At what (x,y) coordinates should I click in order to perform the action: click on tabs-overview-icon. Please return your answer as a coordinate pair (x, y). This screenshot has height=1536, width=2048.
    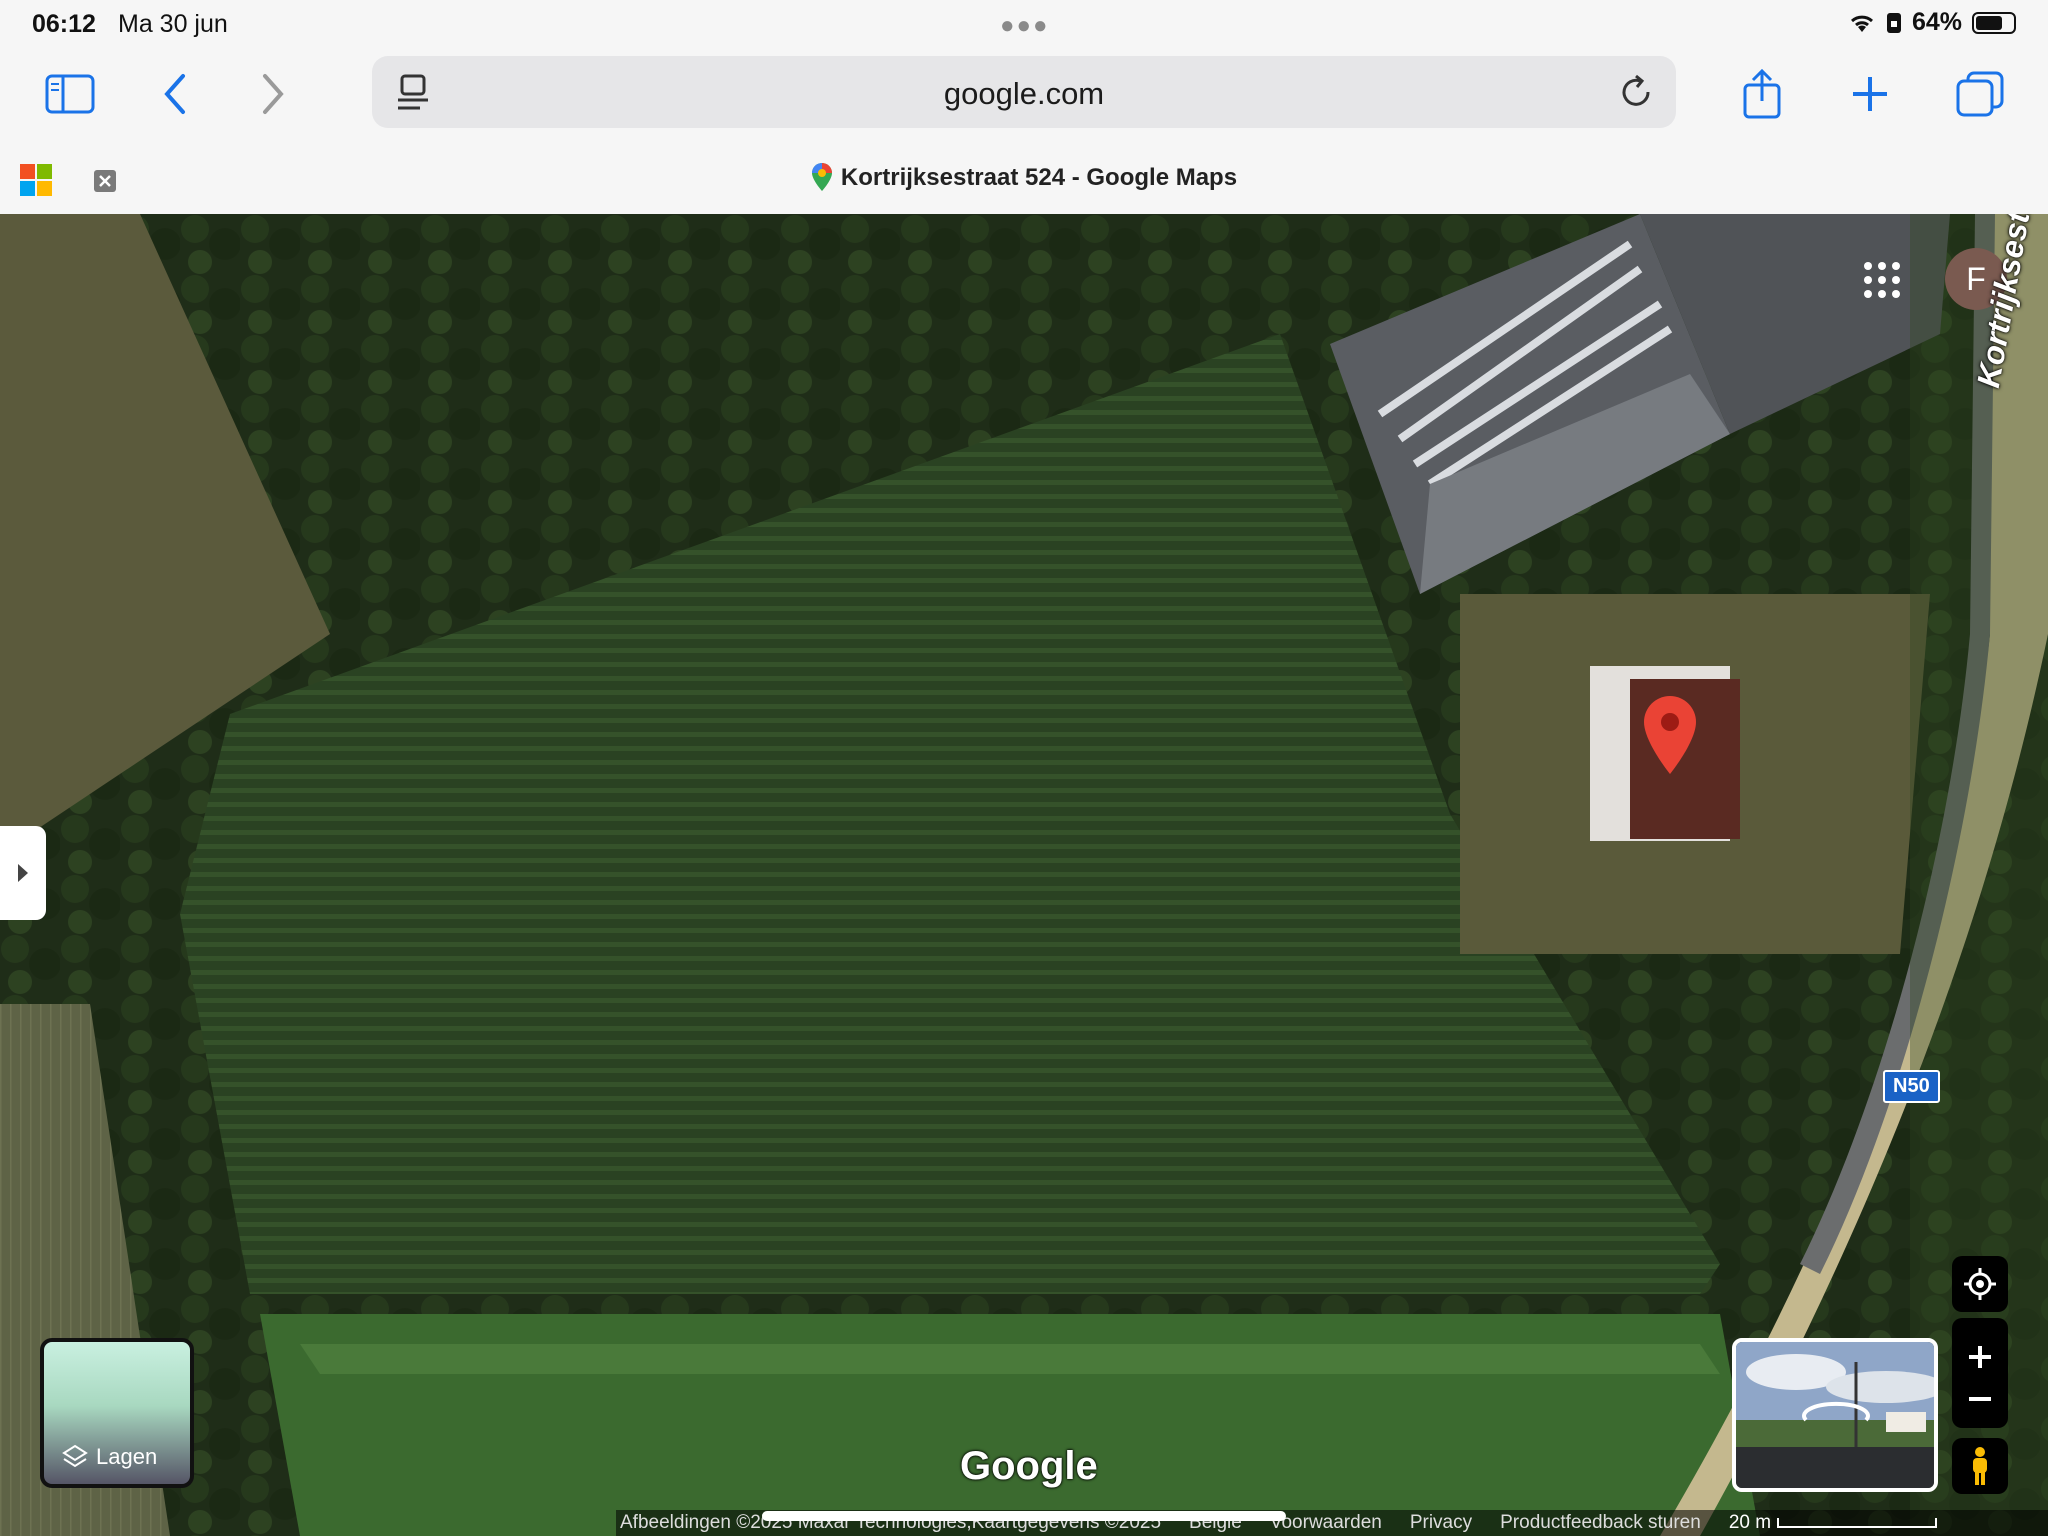
    Looking at the image, I should click on (1980, 94).